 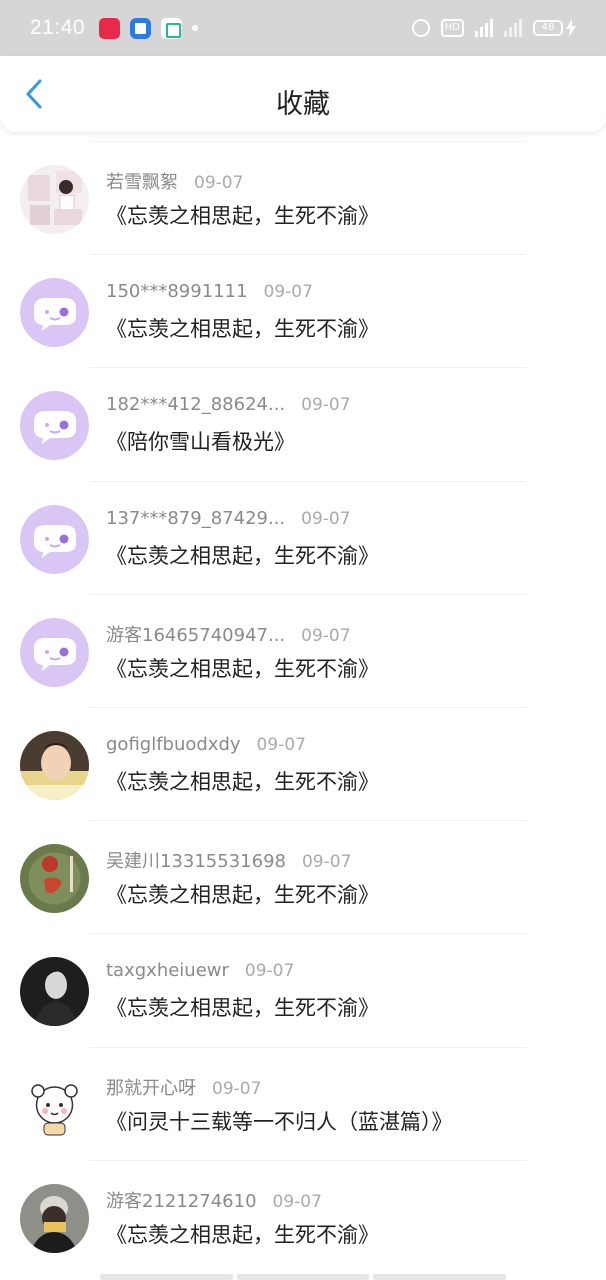 I want to click on item-meta: 150***8991111 09-07, so click(x=209, y=291).